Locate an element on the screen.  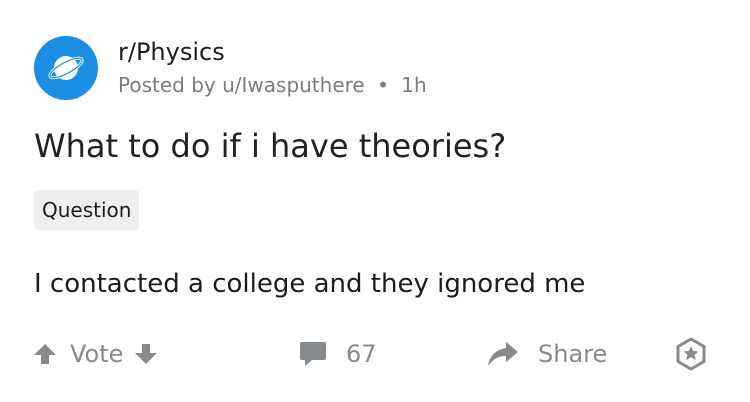
vote-group: Vote is located at coordinates (95, 354).